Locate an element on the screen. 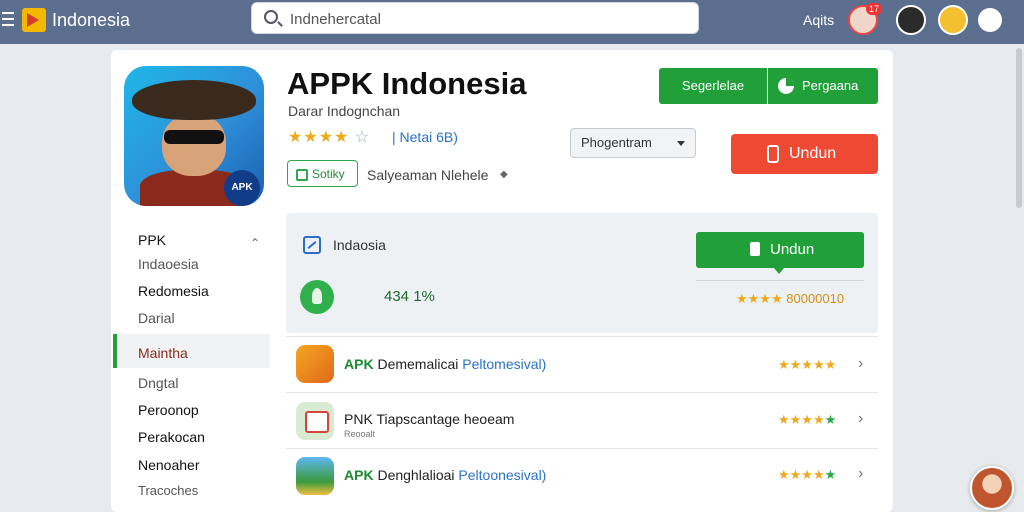  sidebar-item-maintha: Maintha is located at coordinates (163, 353).